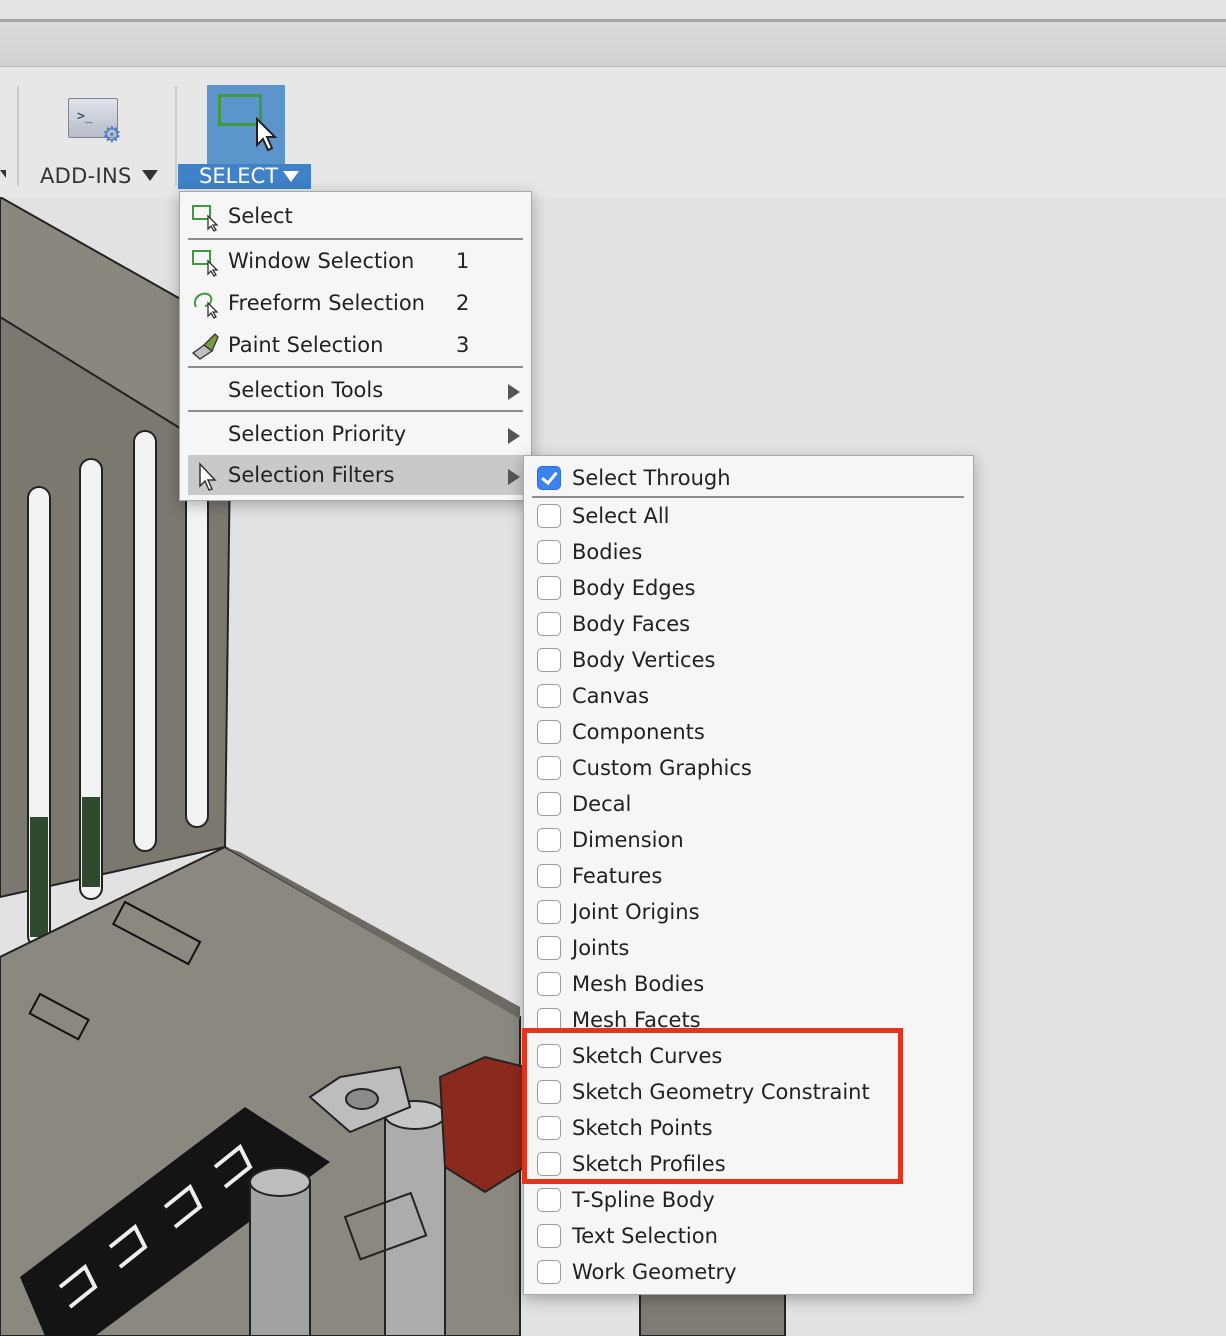 This screenshot has width=1226, height=1336. Describe the element at coordinates (3, 174) in the screenshot. I see `previous-group-caret-icon` at that location.